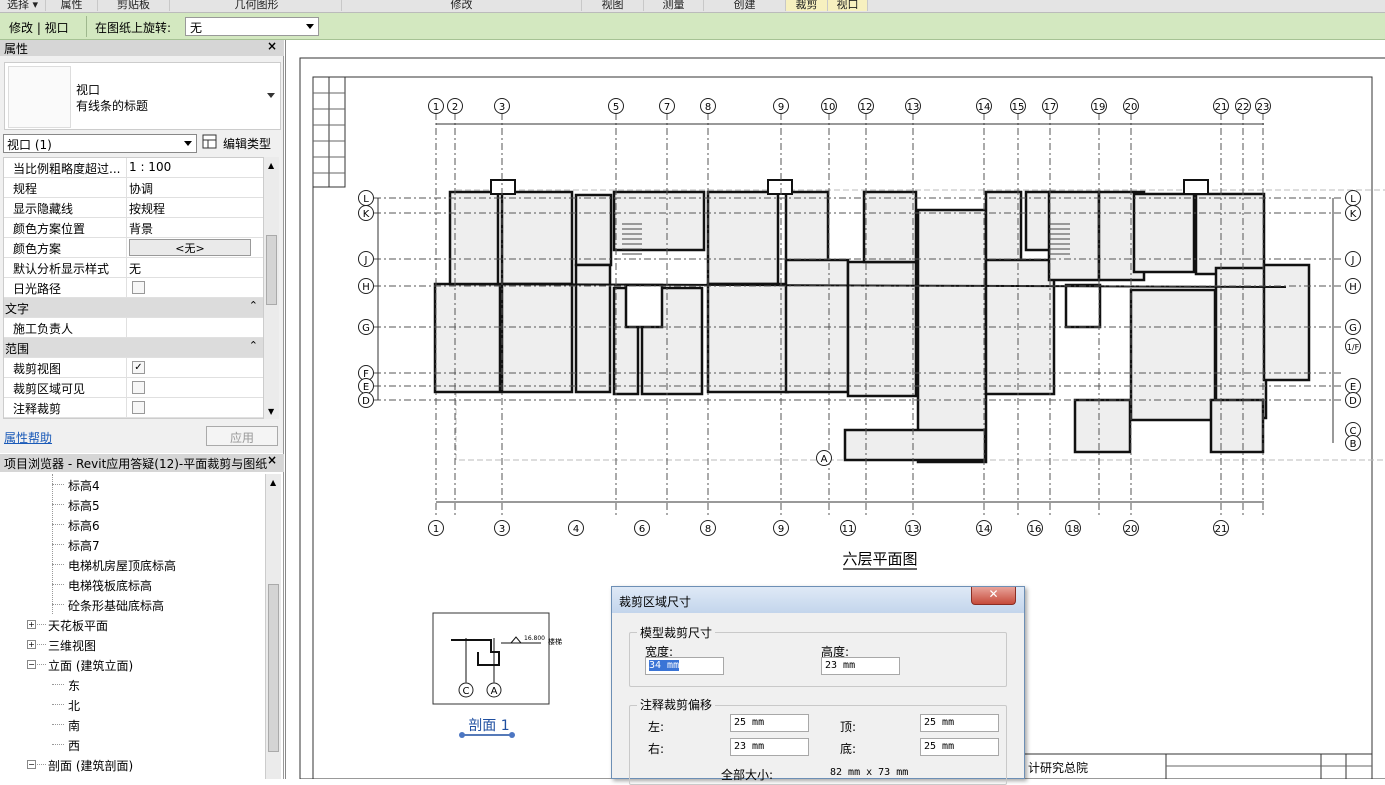 Image resolution: width=1385 pixels, height=785 pixels. Describe the element at coordinates (134, 348) in the screenshot. I see `property-group-header: 范围 ⌃` at that location.